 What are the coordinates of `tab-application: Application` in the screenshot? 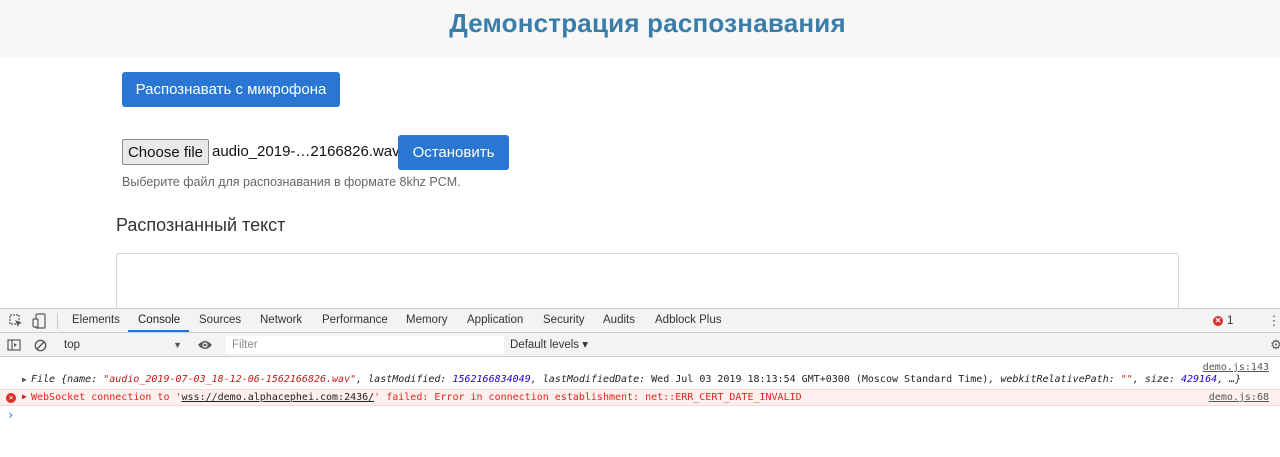 It's located at (495, 321).